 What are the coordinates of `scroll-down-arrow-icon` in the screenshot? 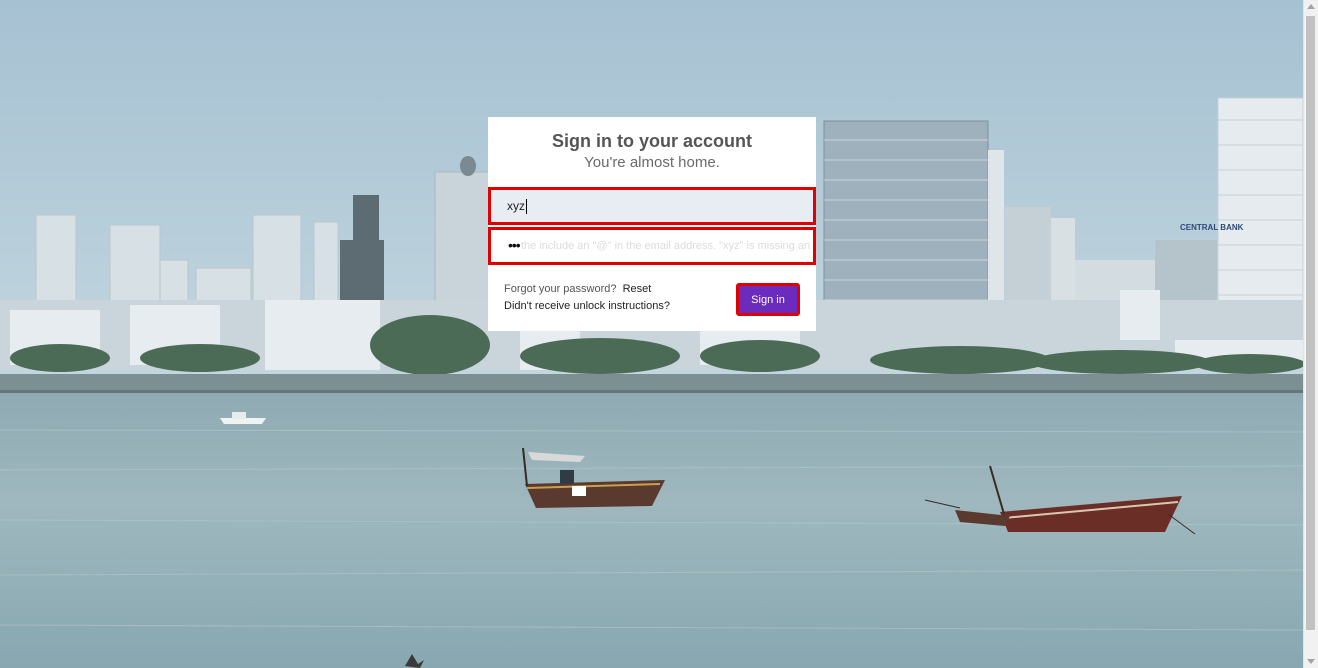 It's located at (1311, 661).